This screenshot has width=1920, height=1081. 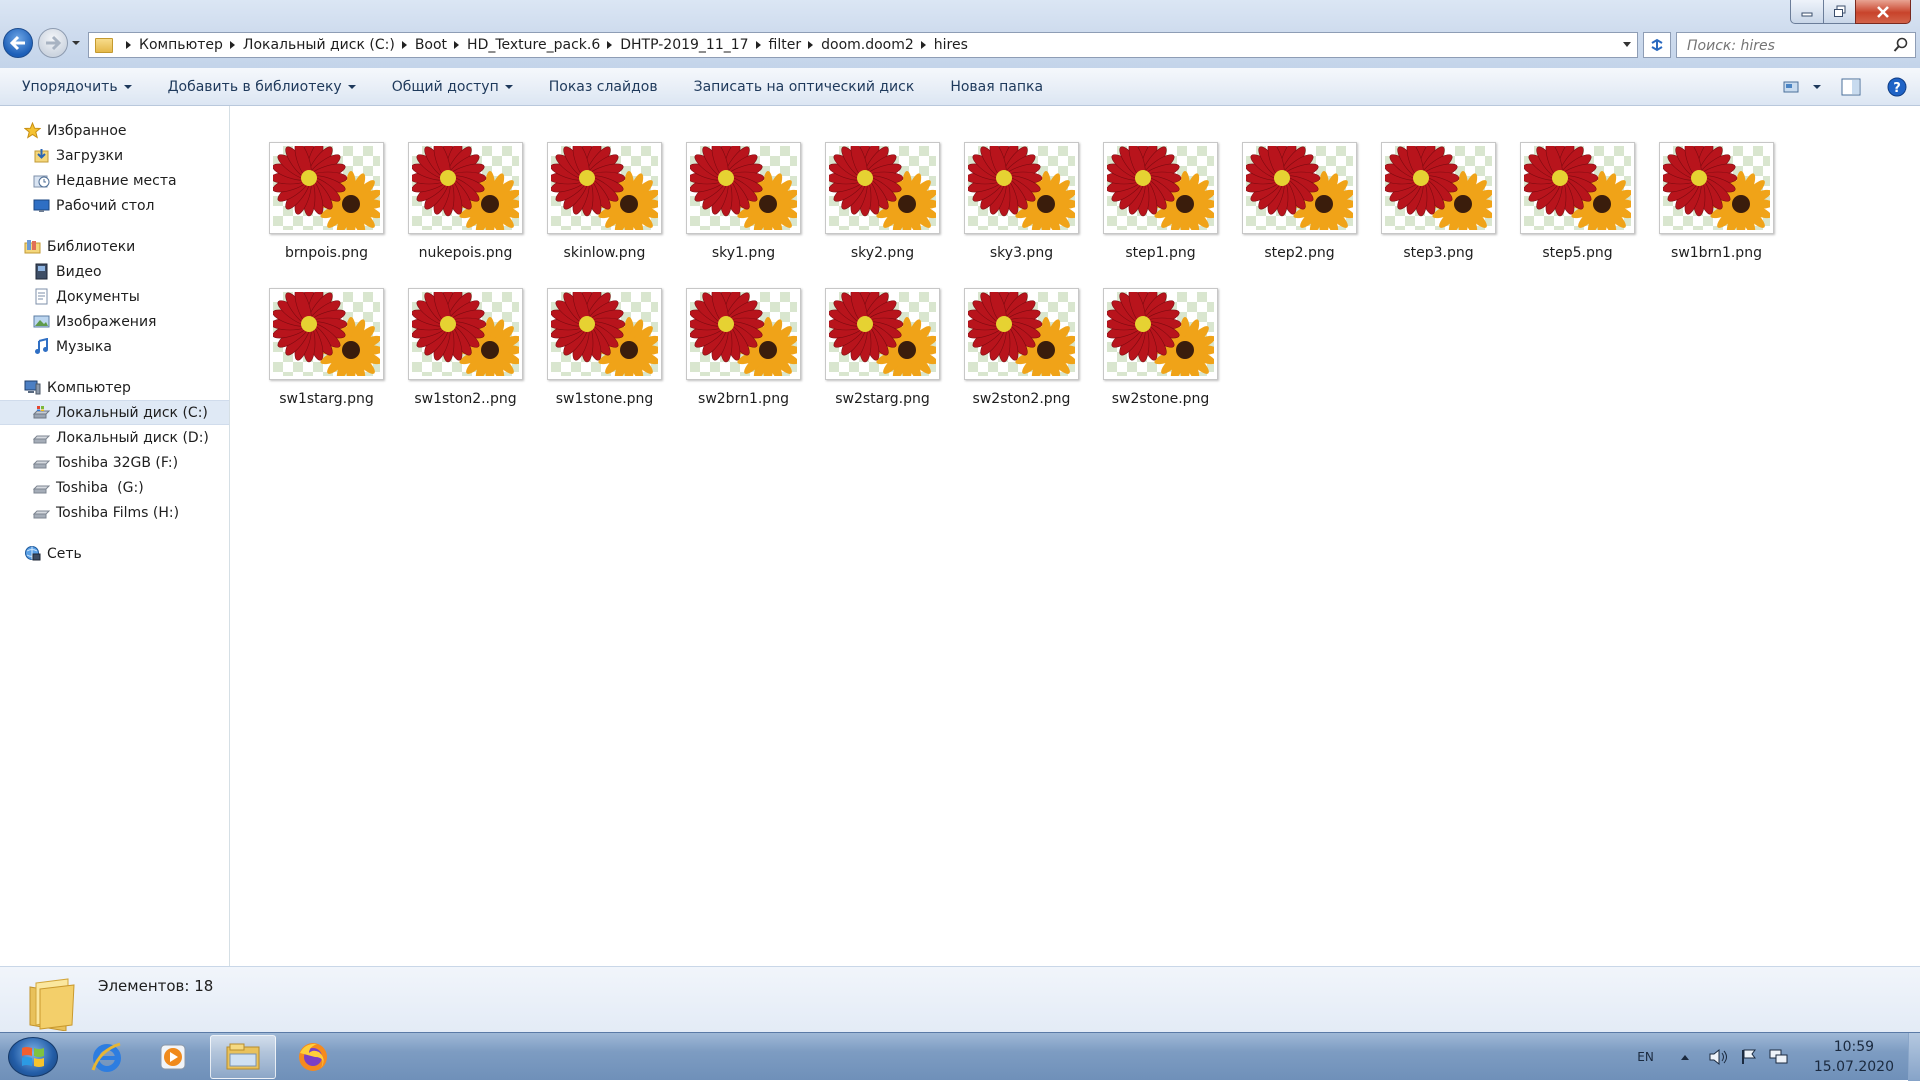 What do you see at coordinates (1779, 1057) in the screenshot?
I see `network-status-button` at bounding box center [1779, 1057].